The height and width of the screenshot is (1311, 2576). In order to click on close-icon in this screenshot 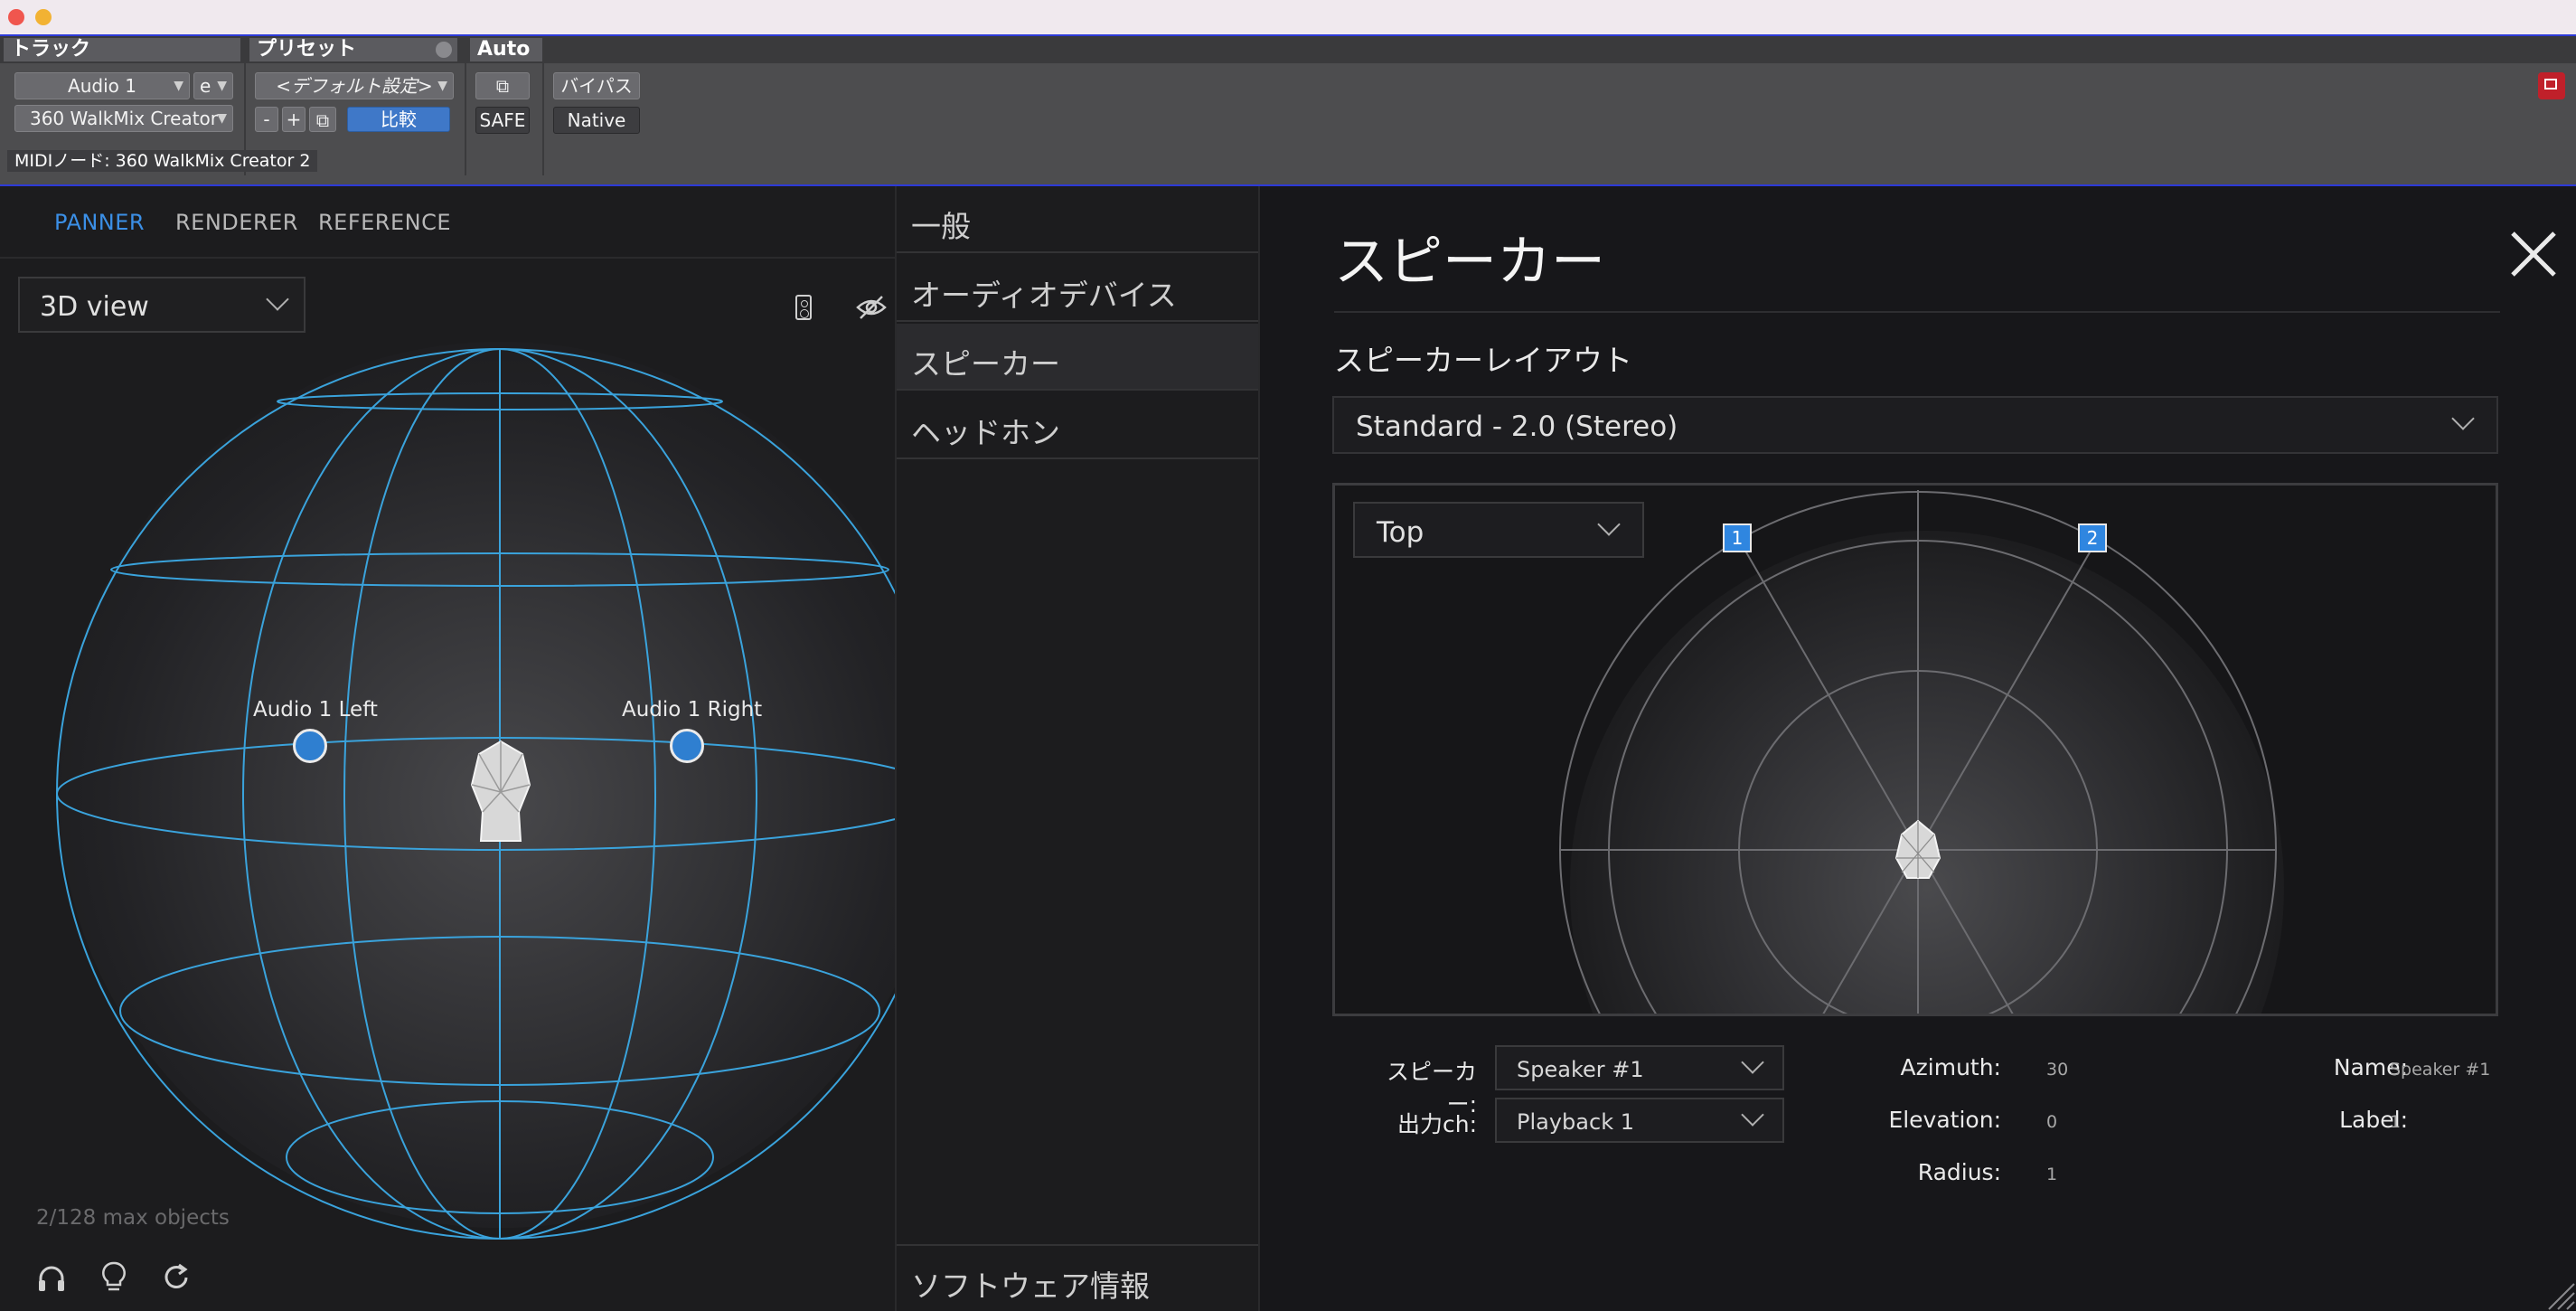, I will do `click(2533, 254)`.